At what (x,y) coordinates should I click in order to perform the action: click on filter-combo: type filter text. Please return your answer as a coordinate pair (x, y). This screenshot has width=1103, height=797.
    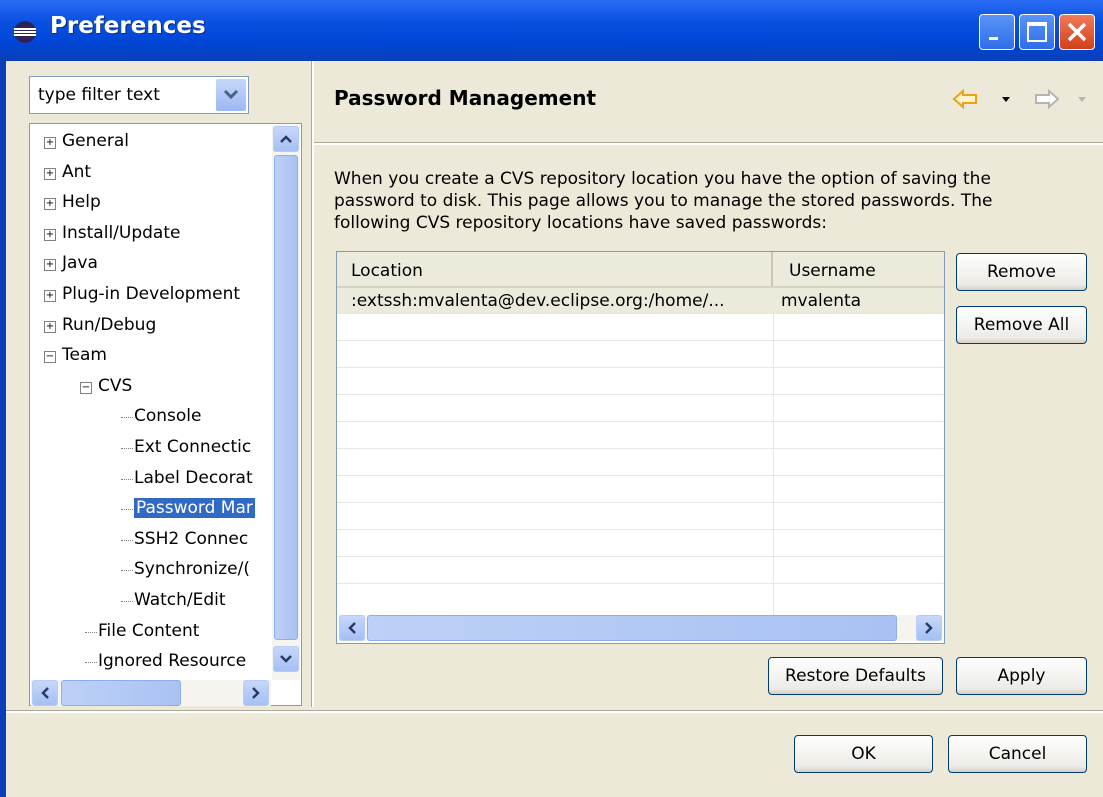
    Looking at the image, I should click on (139, 95).